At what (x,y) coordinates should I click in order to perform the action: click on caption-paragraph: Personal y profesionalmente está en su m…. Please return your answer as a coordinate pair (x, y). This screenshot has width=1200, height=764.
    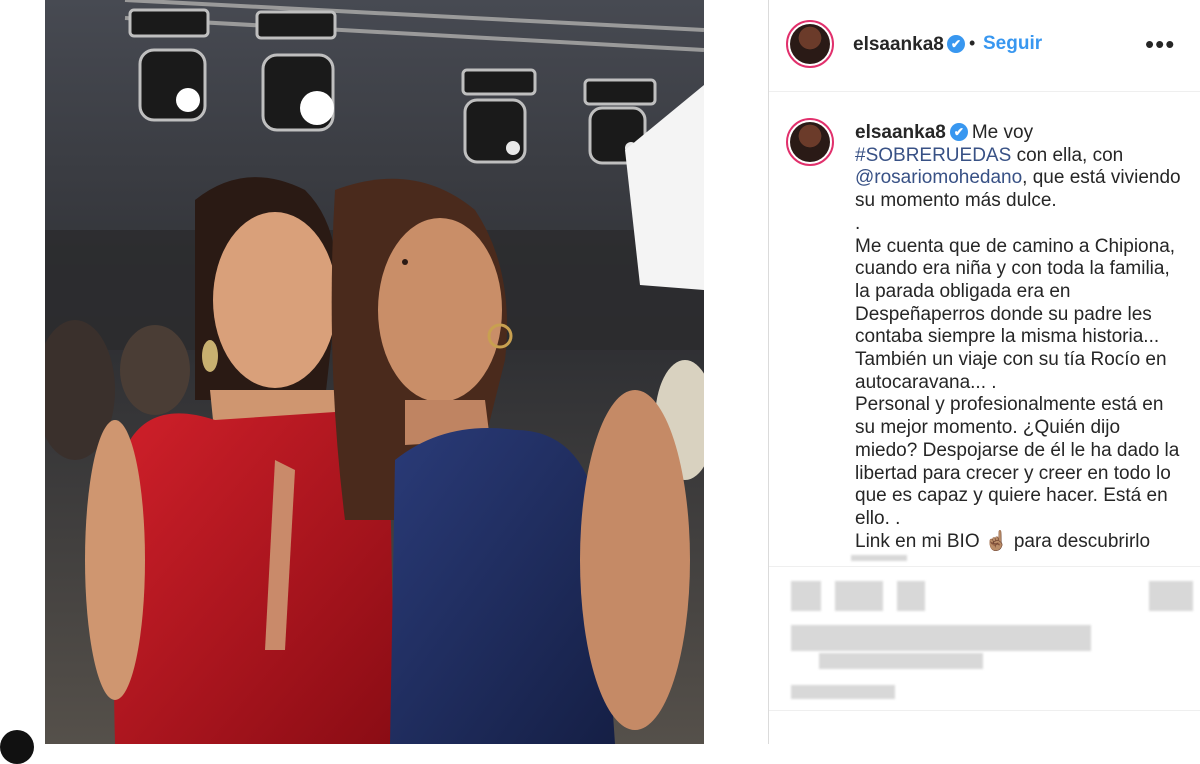
    Looking at the image, I should click on (1017, 461).